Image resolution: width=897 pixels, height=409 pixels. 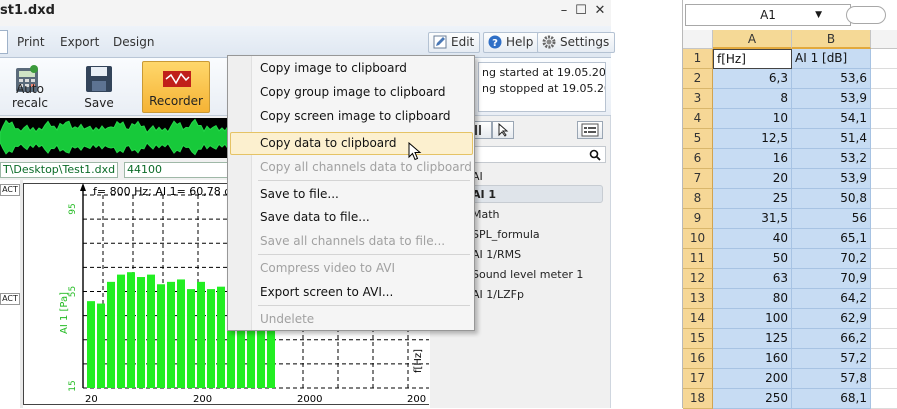 What do you see at coordinates (698, 299) in the screenshot?
I see `row-number: 13` at bounding box center [698, 299].